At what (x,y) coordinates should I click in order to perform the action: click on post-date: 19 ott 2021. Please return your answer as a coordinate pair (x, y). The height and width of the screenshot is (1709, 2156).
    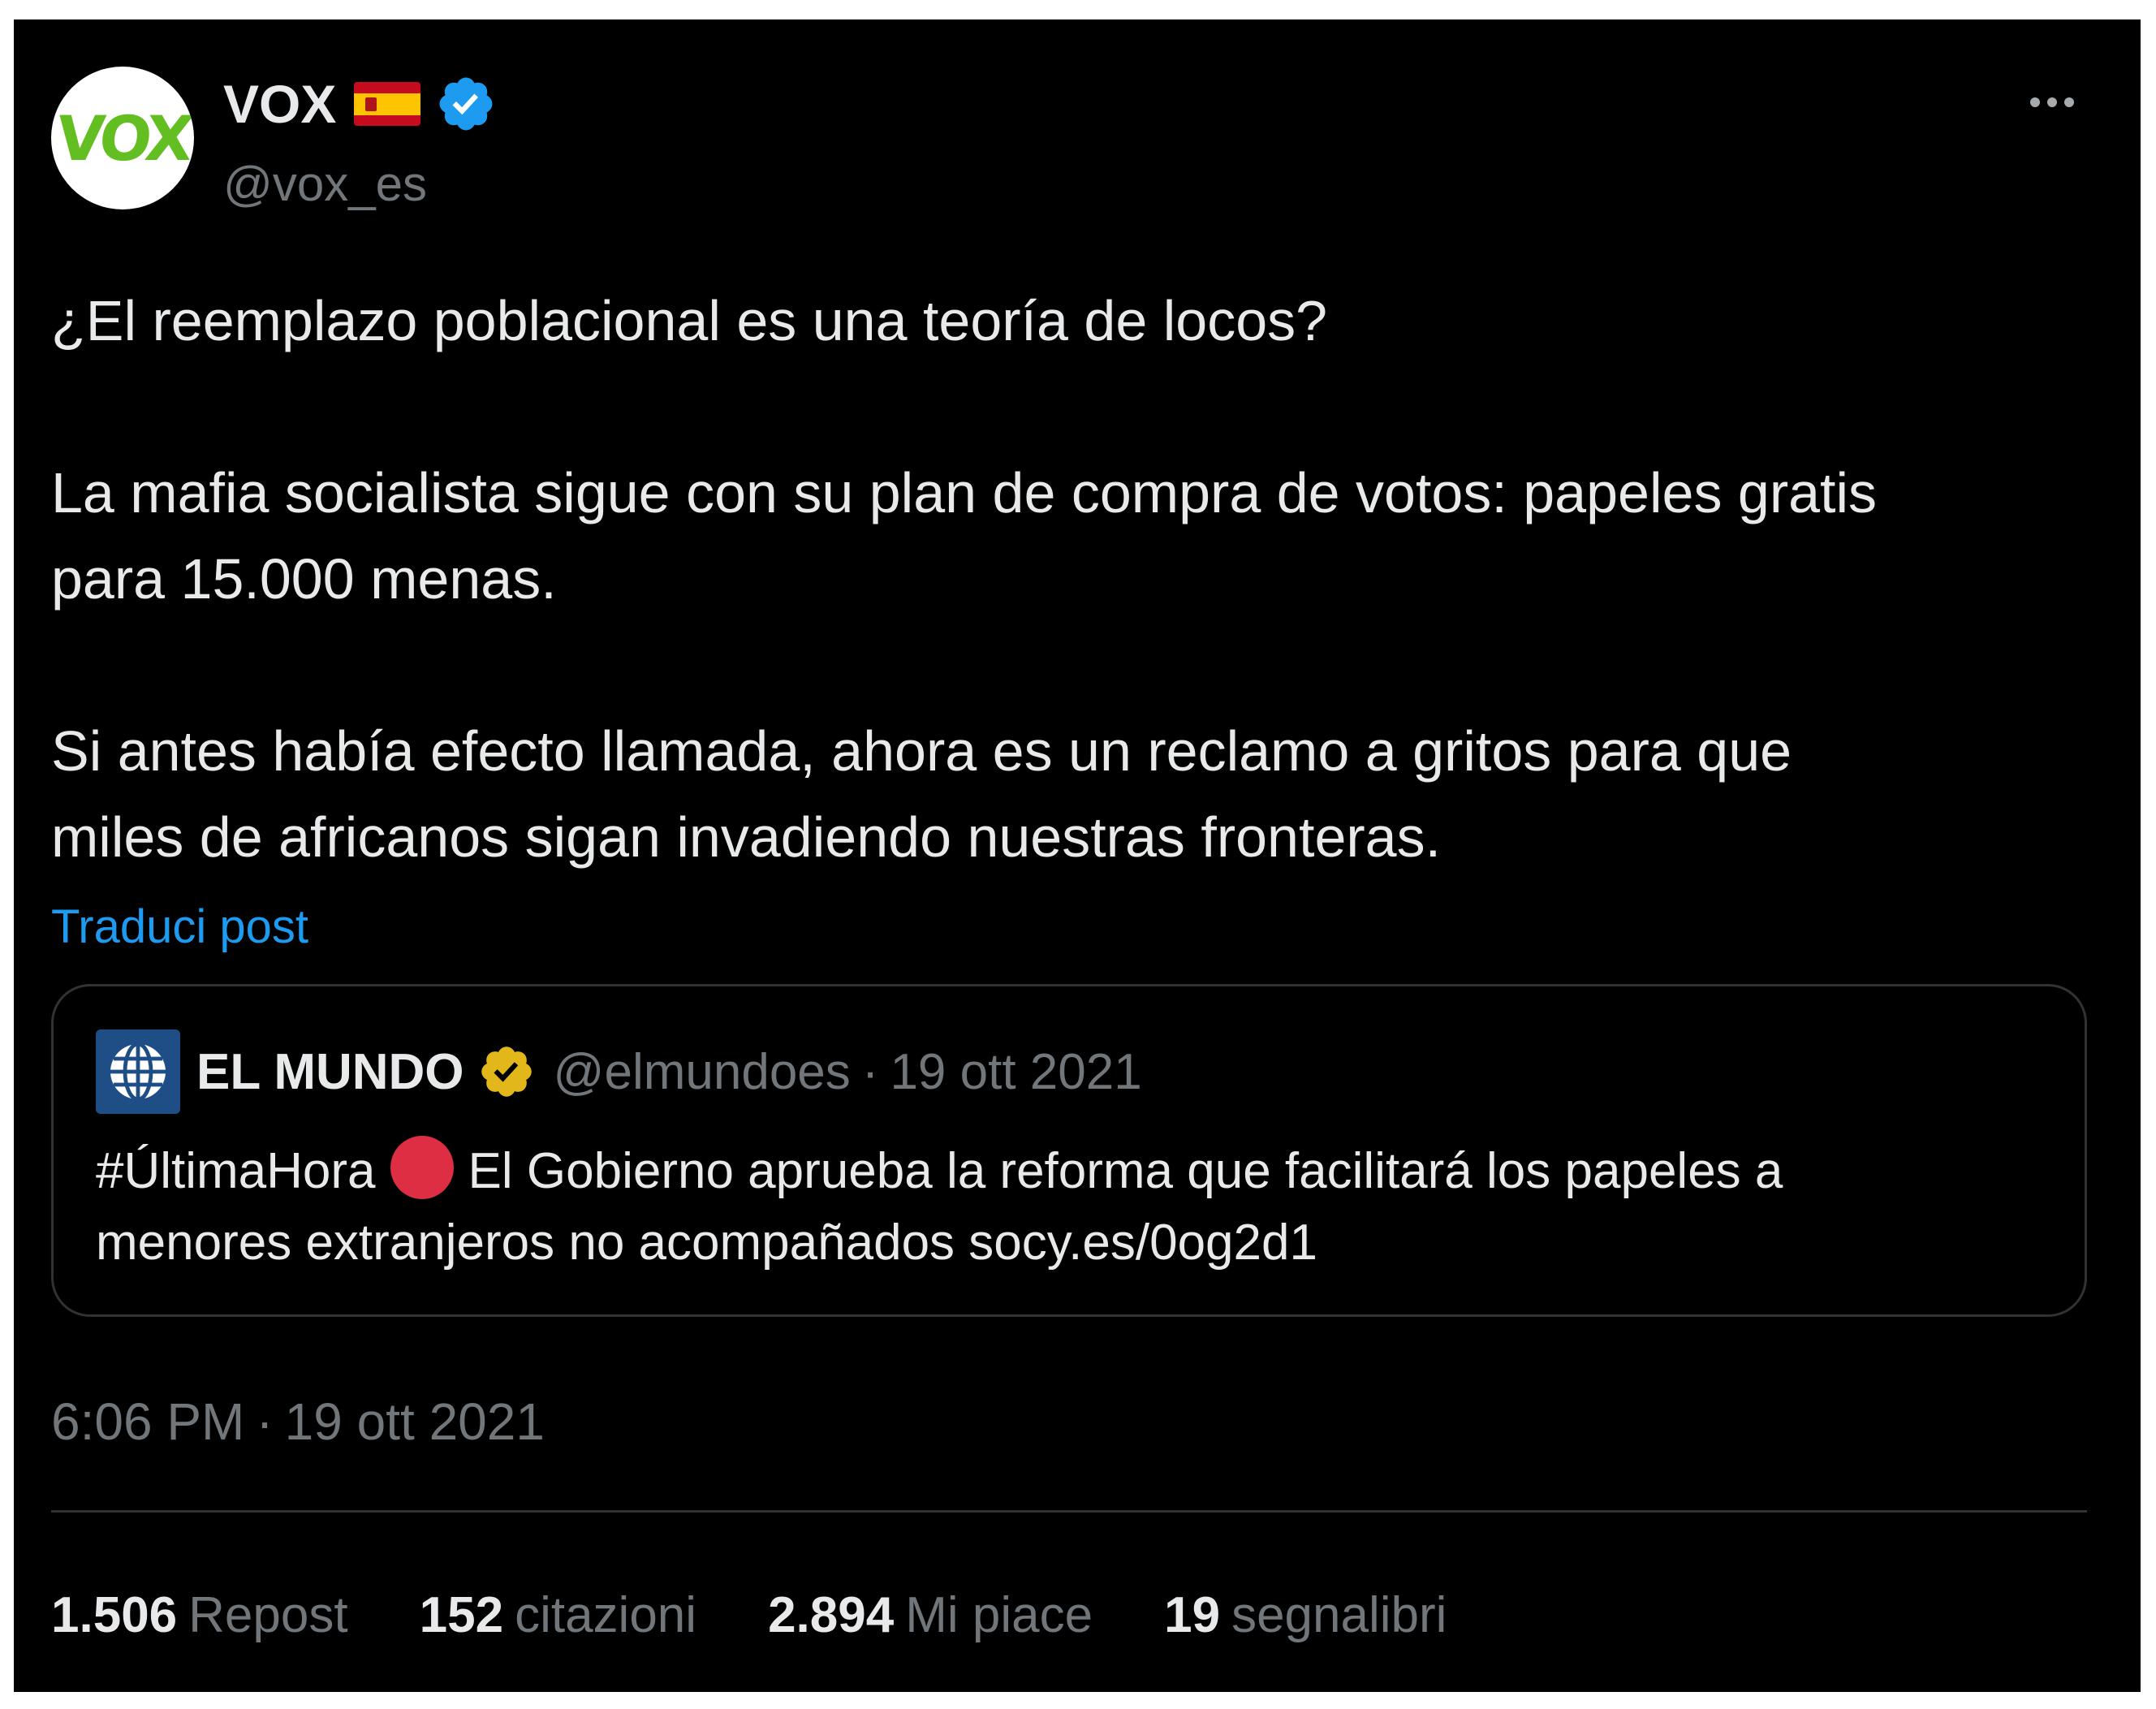
    Looking at the image, I should click on (414, 1421).